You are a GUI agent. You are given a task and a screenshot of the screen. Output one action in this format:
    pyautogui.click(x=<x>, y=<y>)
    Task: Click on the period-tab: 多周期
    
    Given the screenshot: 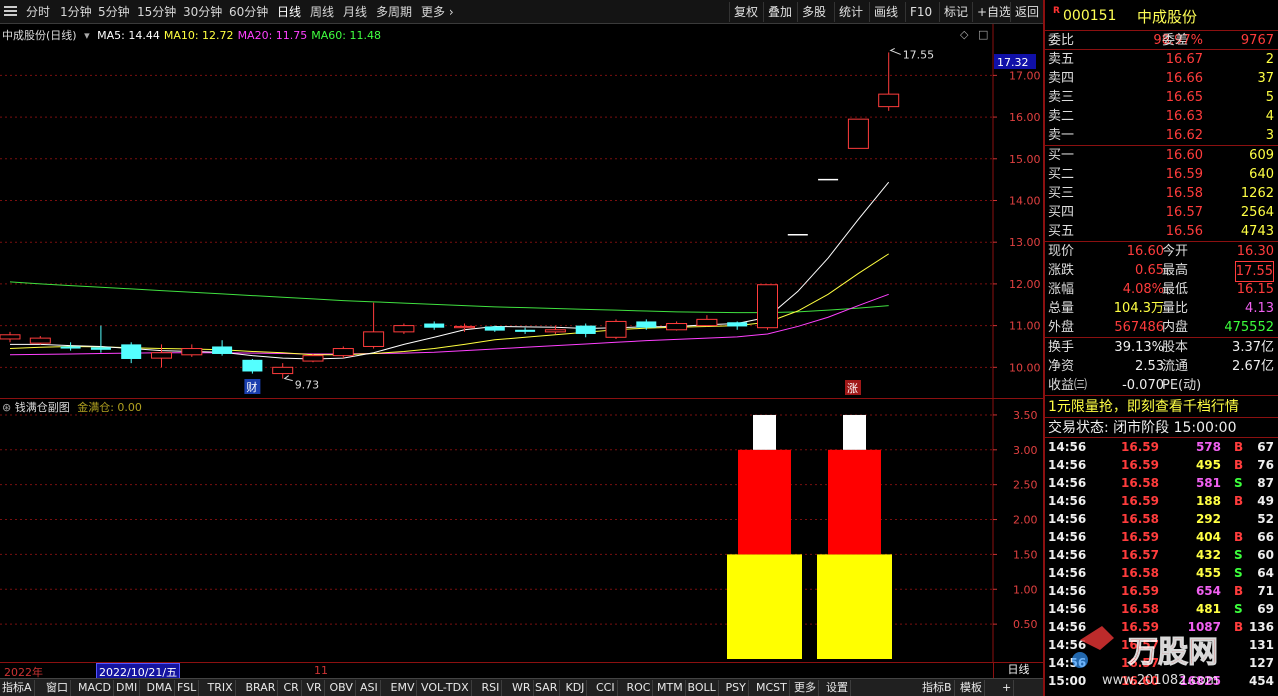 What is the action you would take?
    pyautogui.click(x=394, y=12)
    